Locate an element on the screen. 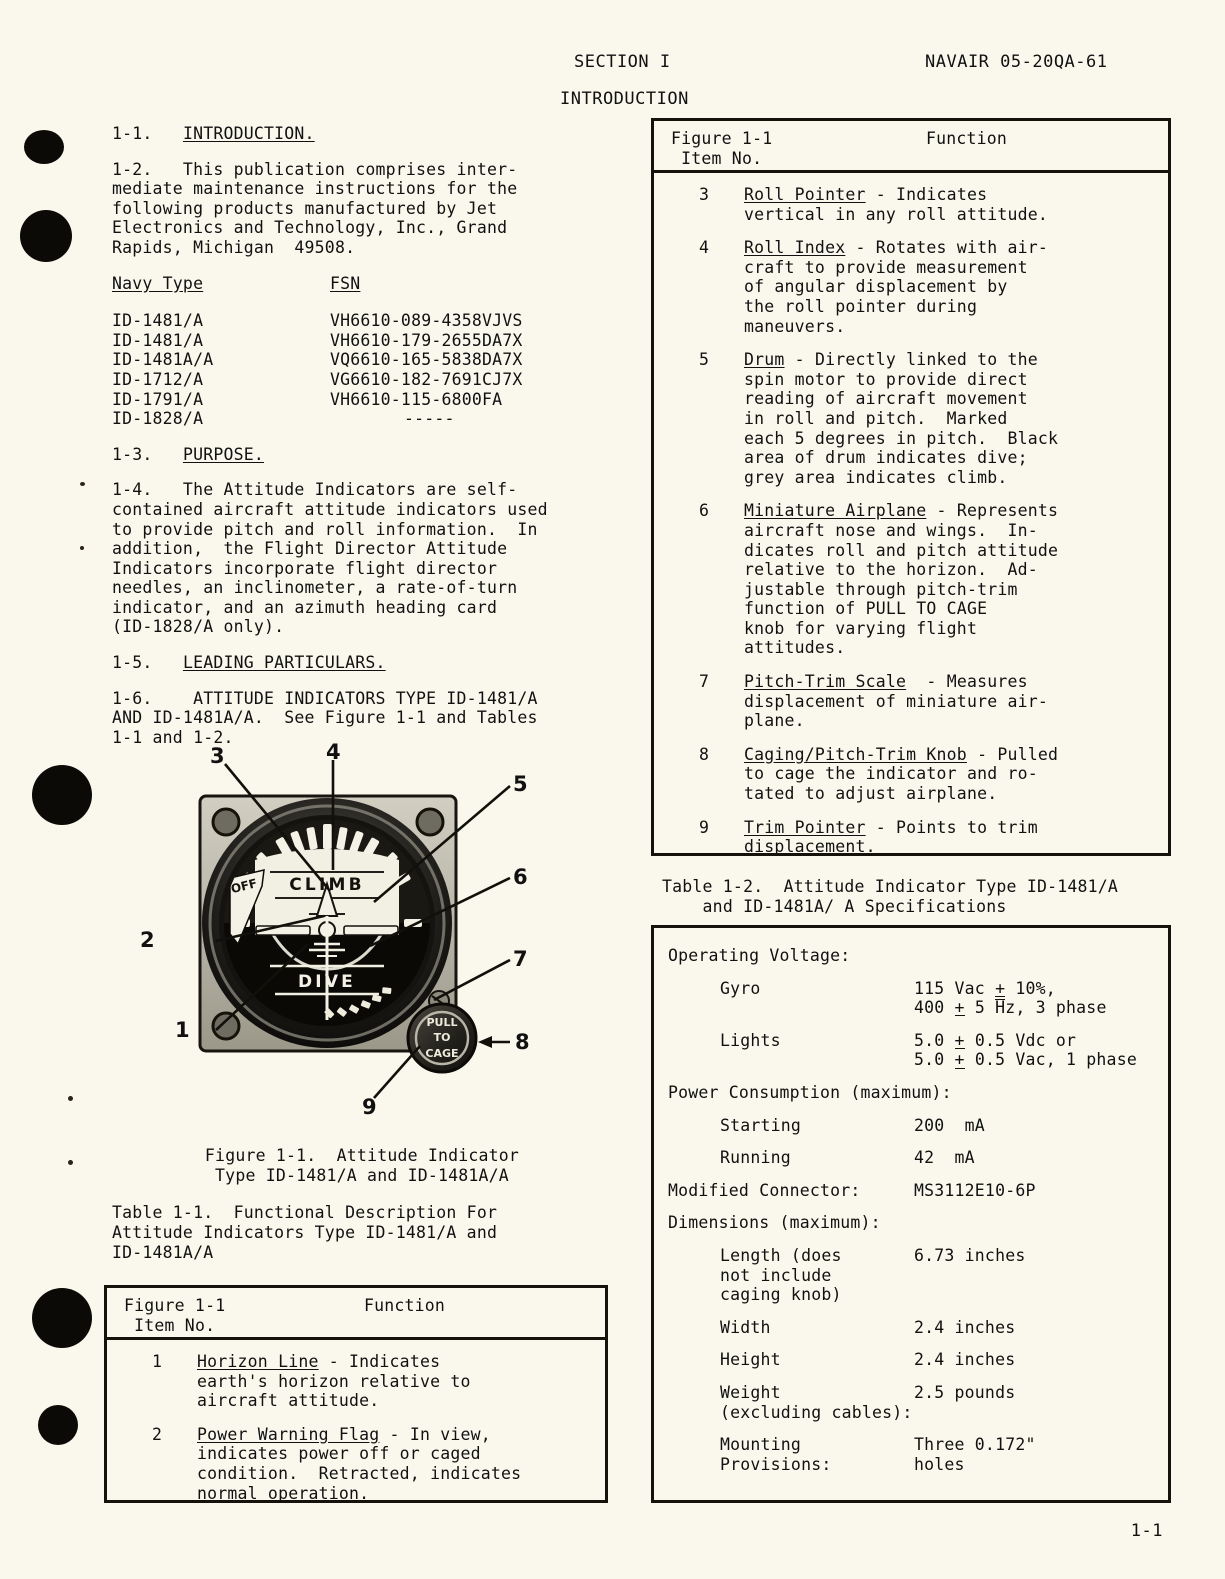 This screenshot has width=1225, height=1579. list-item: ID-1791/A VH6610-115-6800FA is located at coordinates (362, 400).